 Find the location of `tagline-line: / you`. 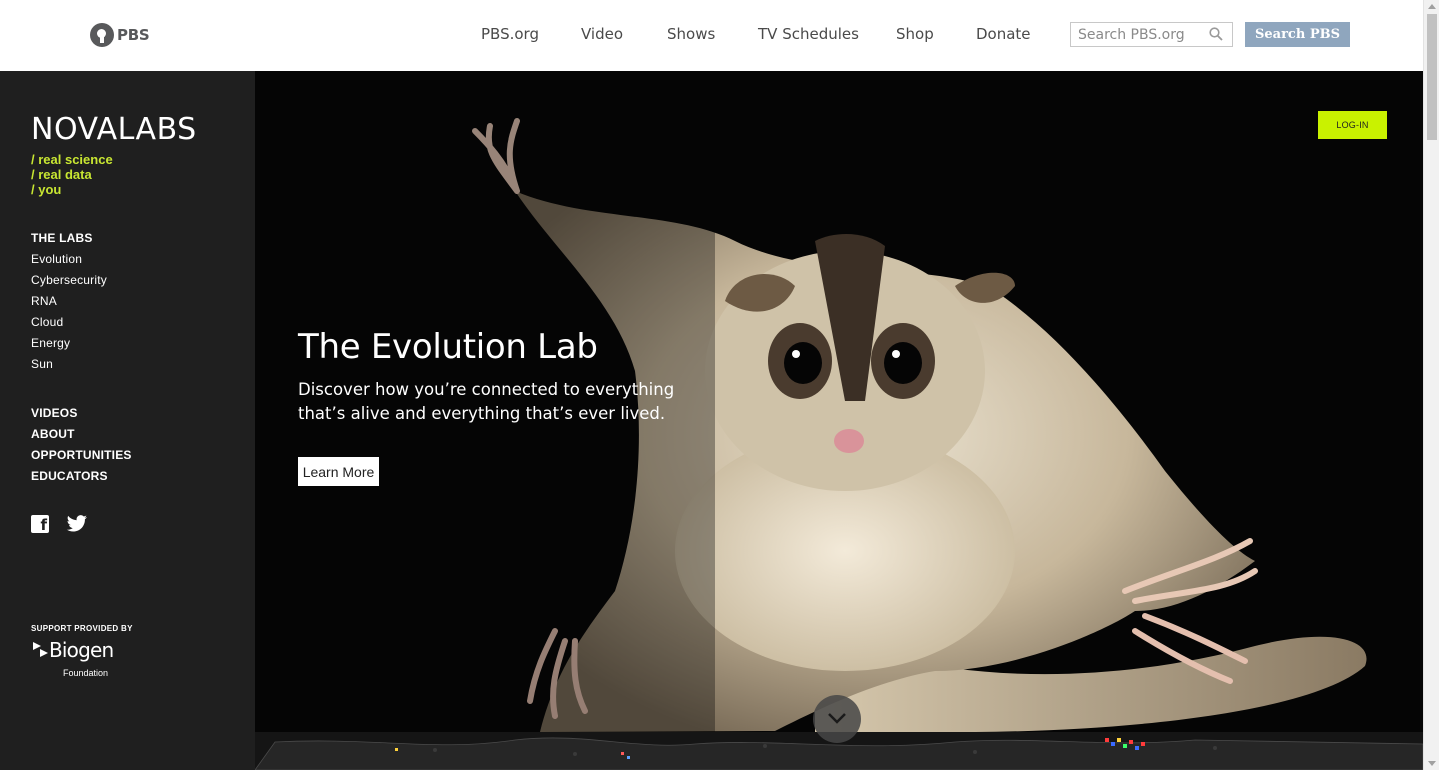

tagline-line: / you is located at coordinates (46, 189).